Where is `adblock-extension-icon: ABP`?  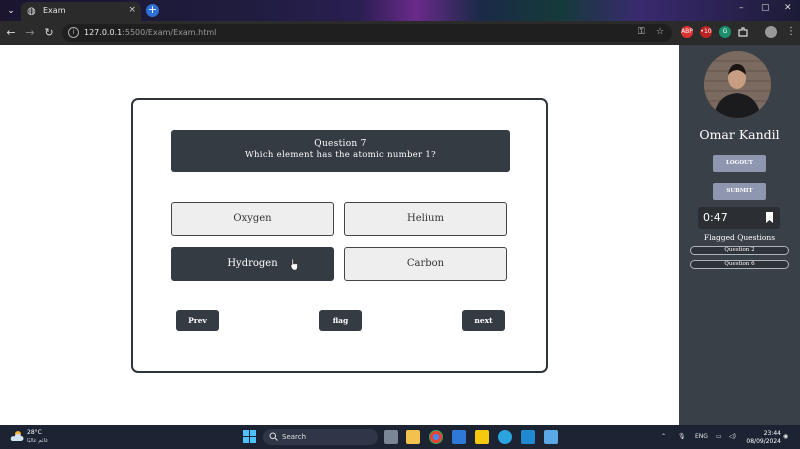
adblock-extension-icon: ABP is located at coordinates (687, 32).